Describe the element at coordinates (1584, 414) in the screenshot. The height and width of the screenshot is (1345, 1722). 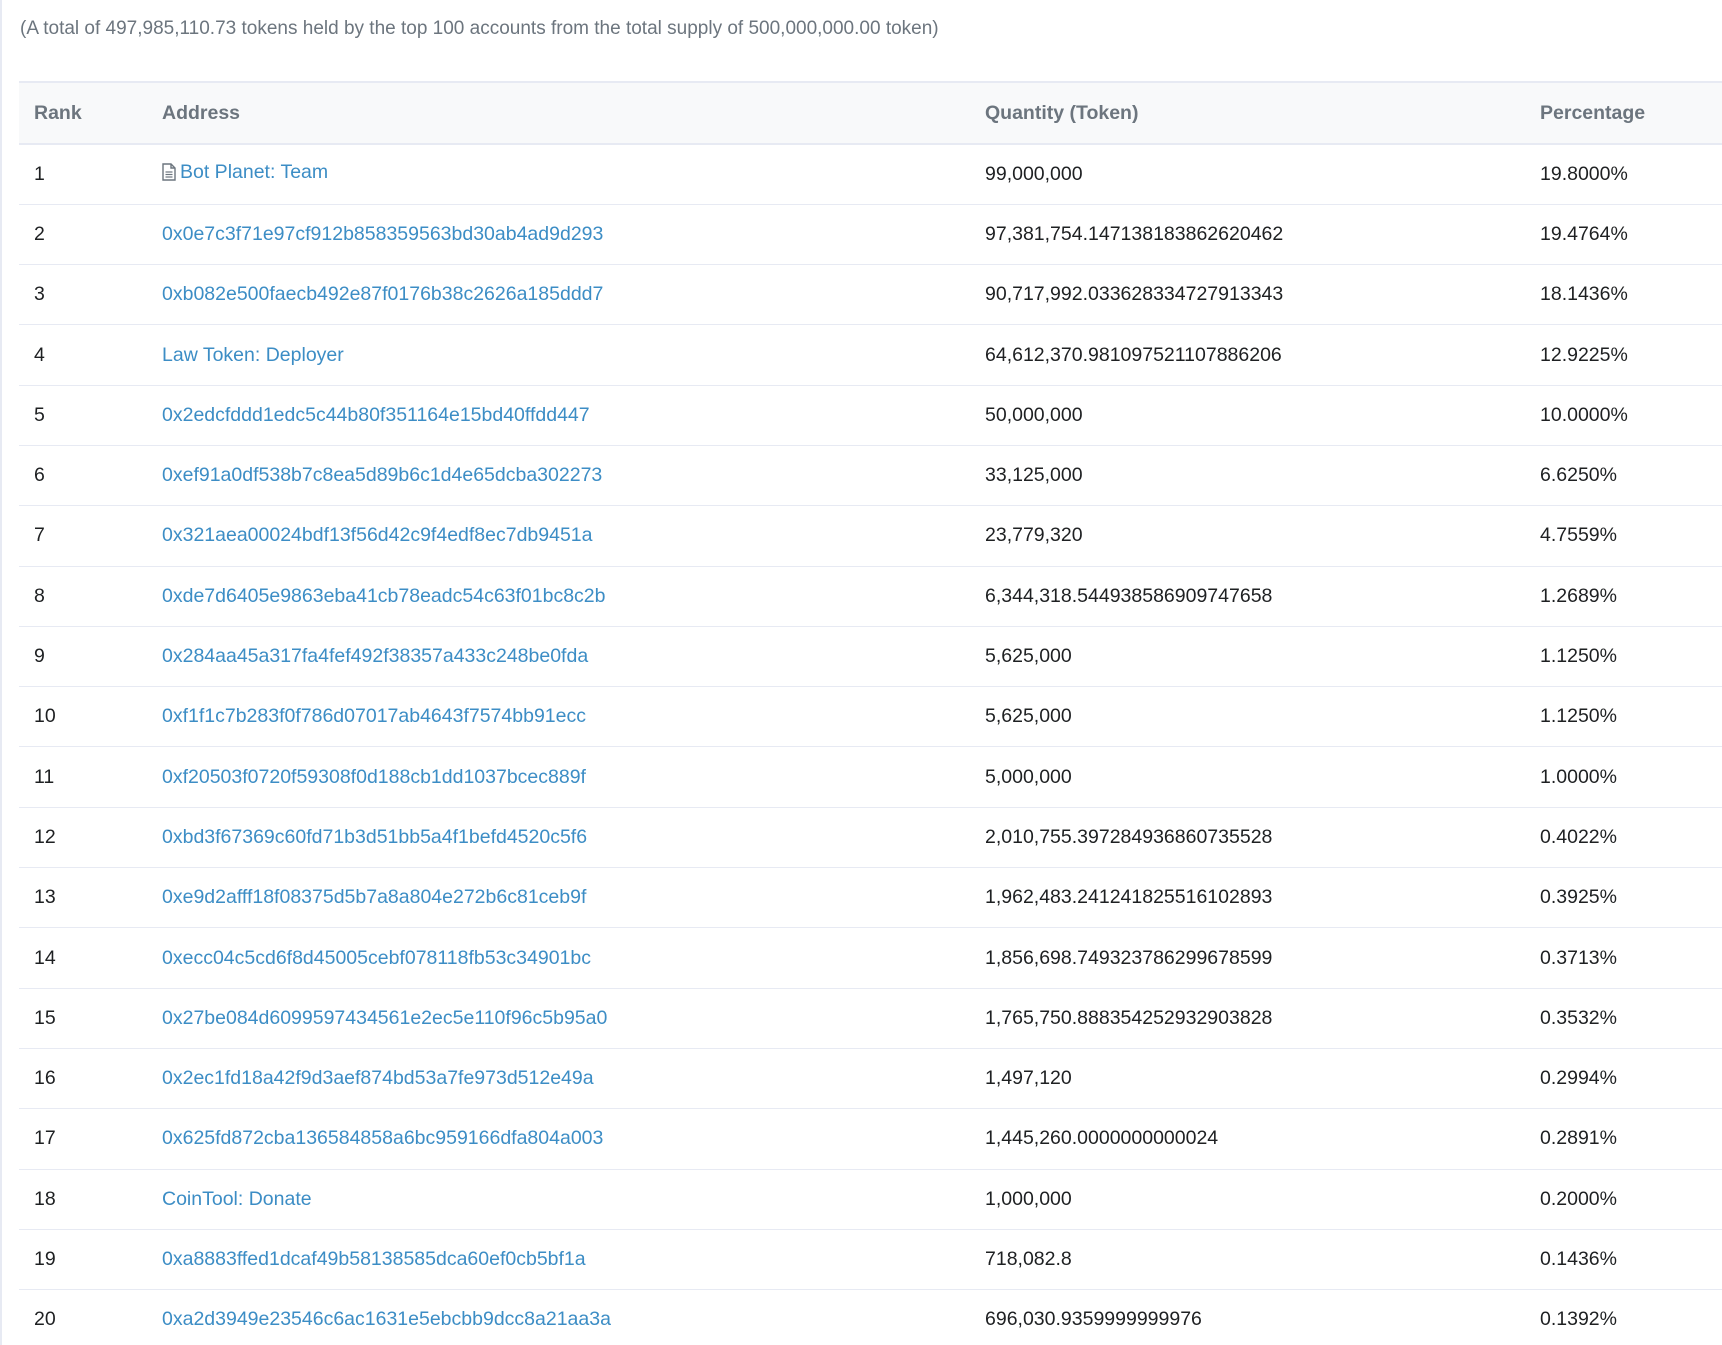
I see `percentage-cell: 10.0000%` at that location.